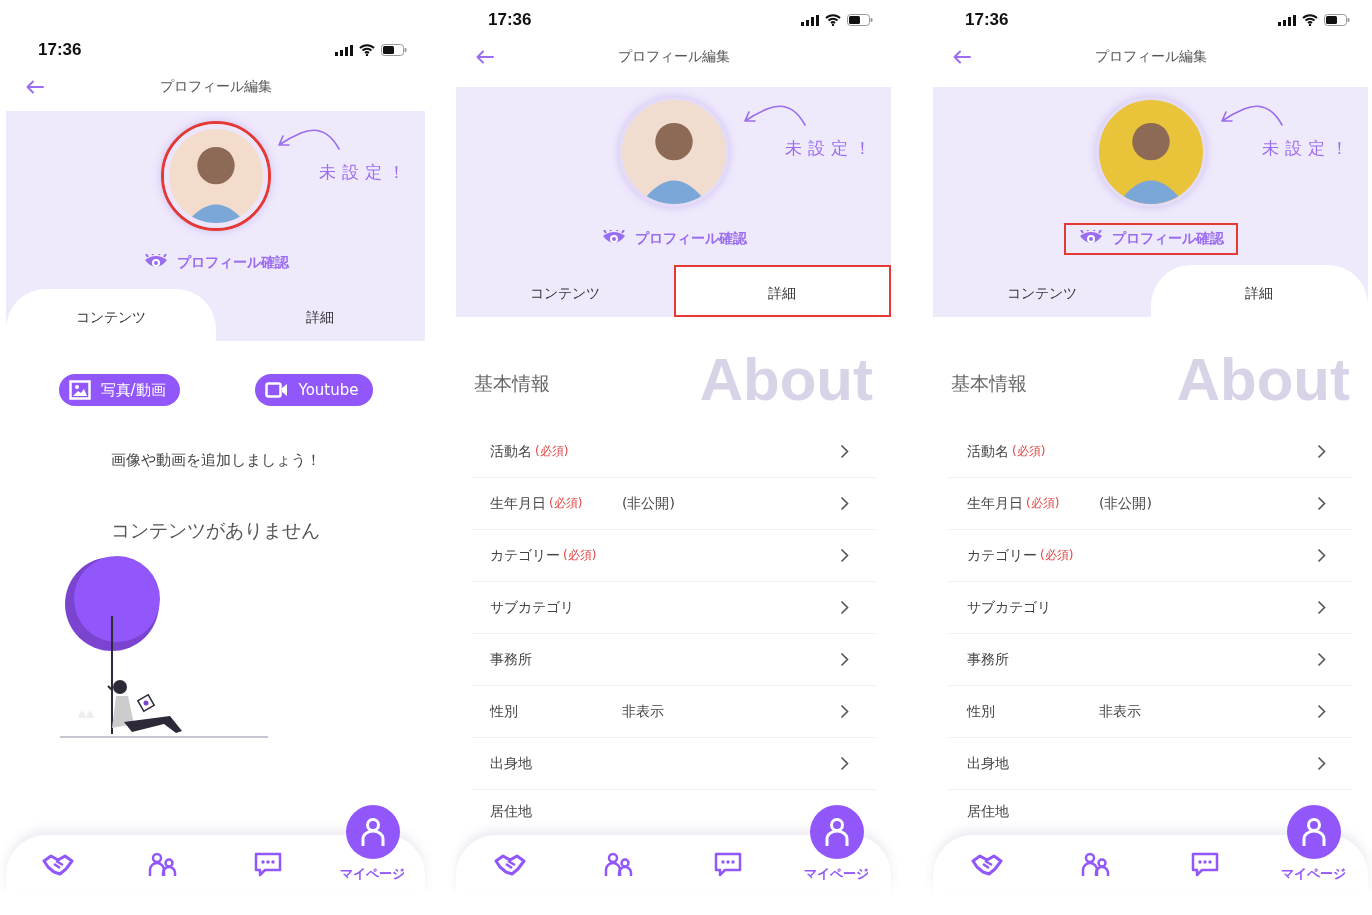 The image size is (1372, 915). Describe the element at coordinates (79, 390) in the screenshot. I see `image-icon` at that location.